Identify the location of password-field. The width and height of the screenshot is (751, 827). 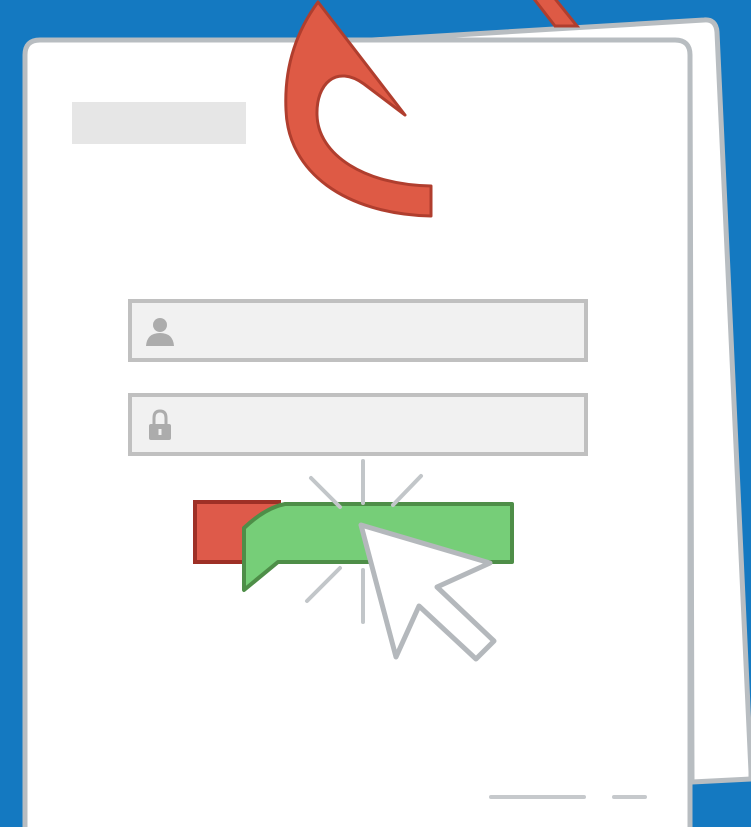
(358, 424).